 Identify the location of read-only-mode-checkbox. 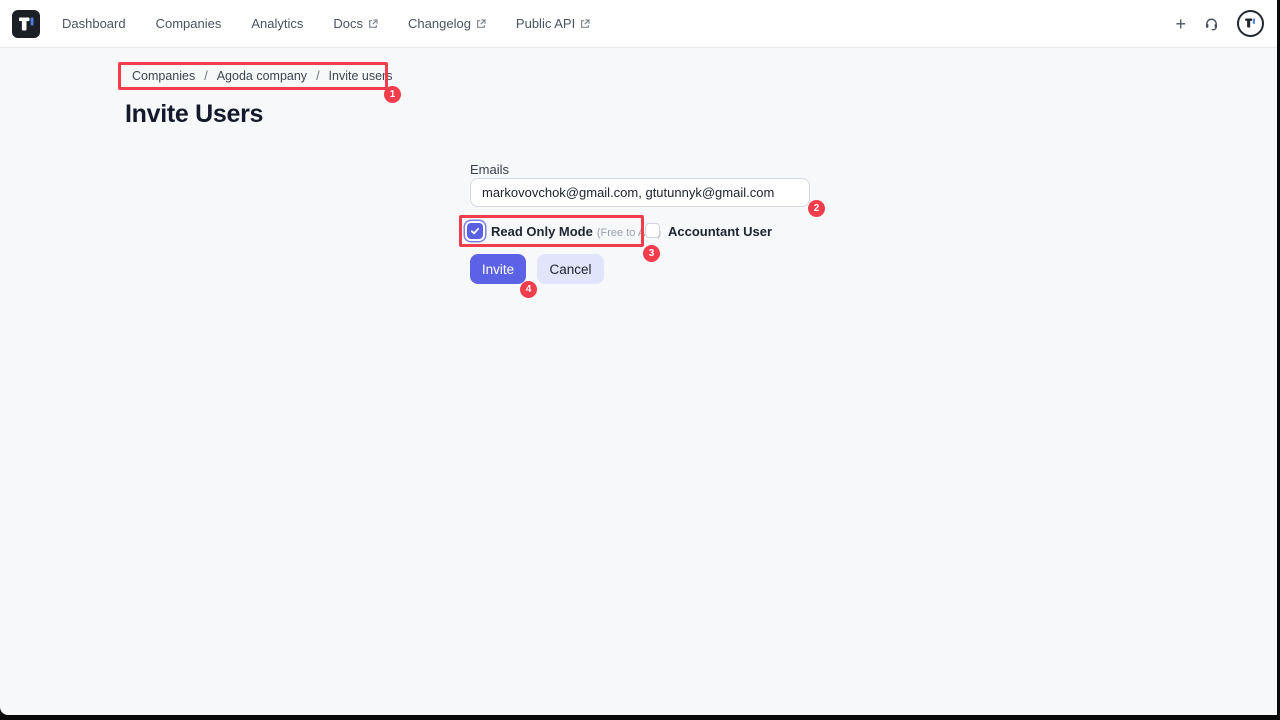
(475, 231).